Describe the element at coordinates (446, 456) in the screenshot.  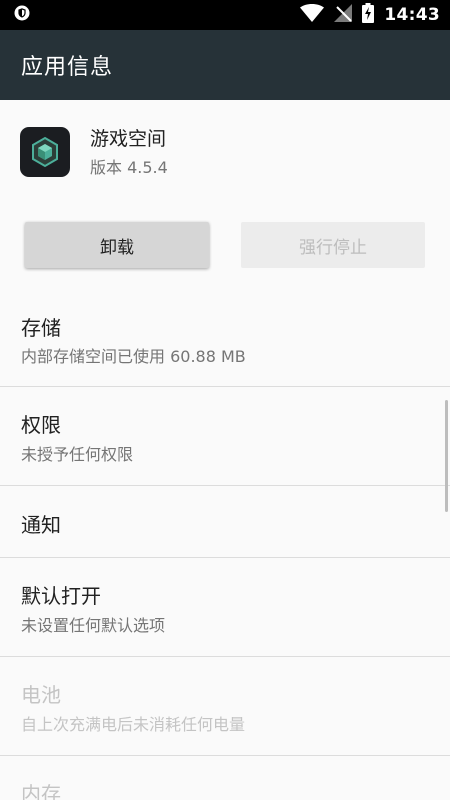
I see `scrollbar` at that location.